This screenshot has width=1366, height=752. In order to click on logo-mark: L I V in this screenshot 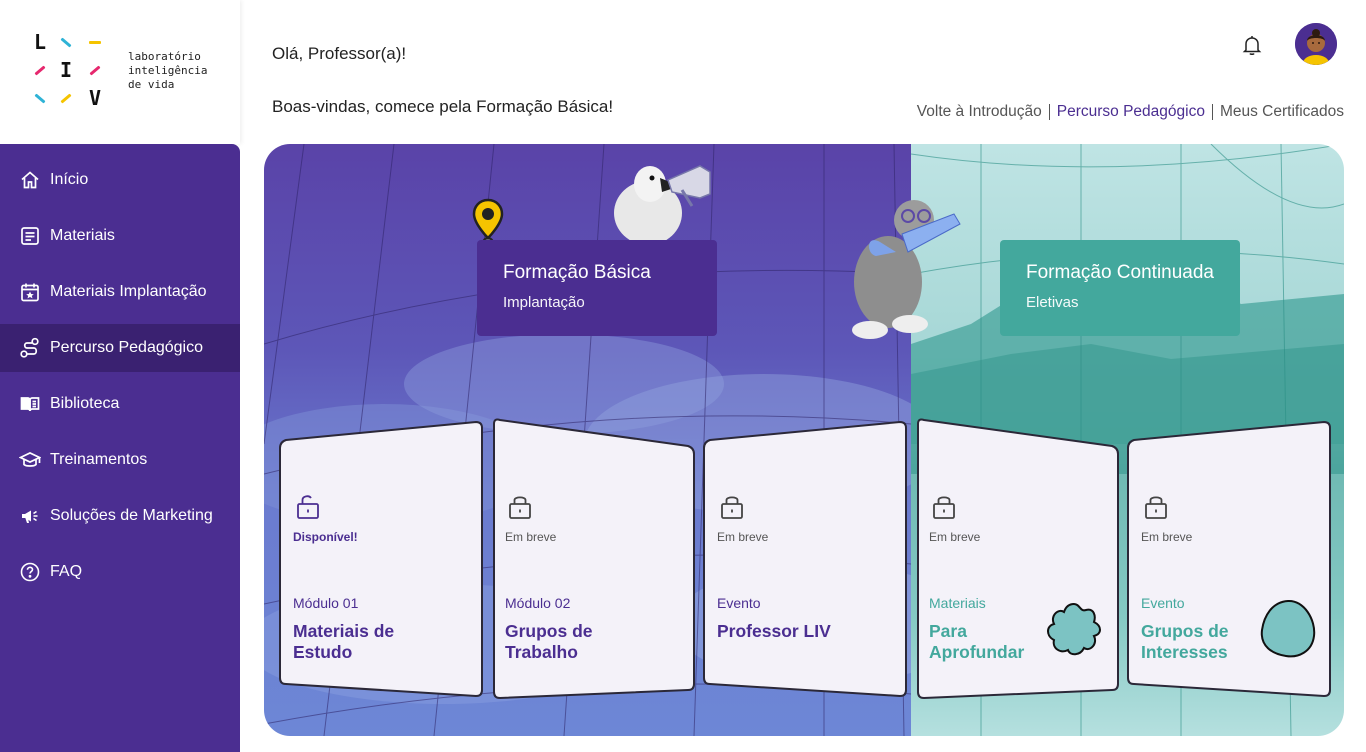, I will do `click(70, 71)`.